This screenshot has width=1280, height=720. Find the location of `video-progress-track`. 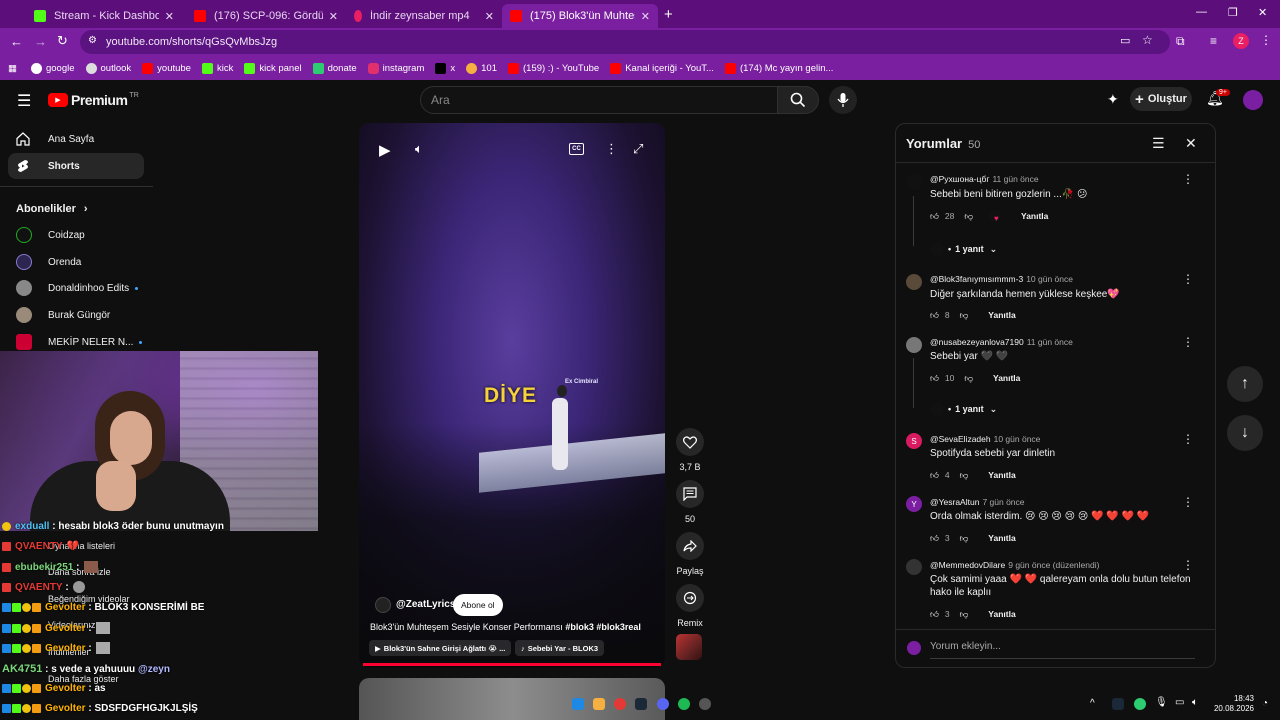

video-progress-track is located at coordinates (512, 664).